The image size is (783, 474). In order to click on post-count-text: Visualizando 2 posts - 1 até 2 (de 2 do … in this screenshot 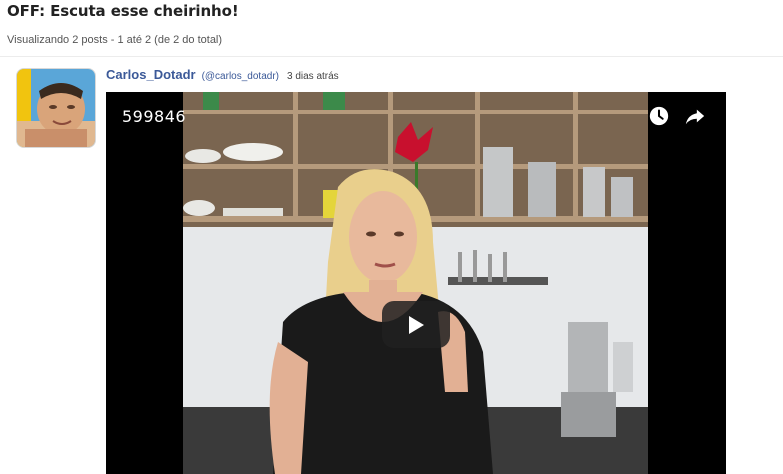, I will do `click(115, 40)`.